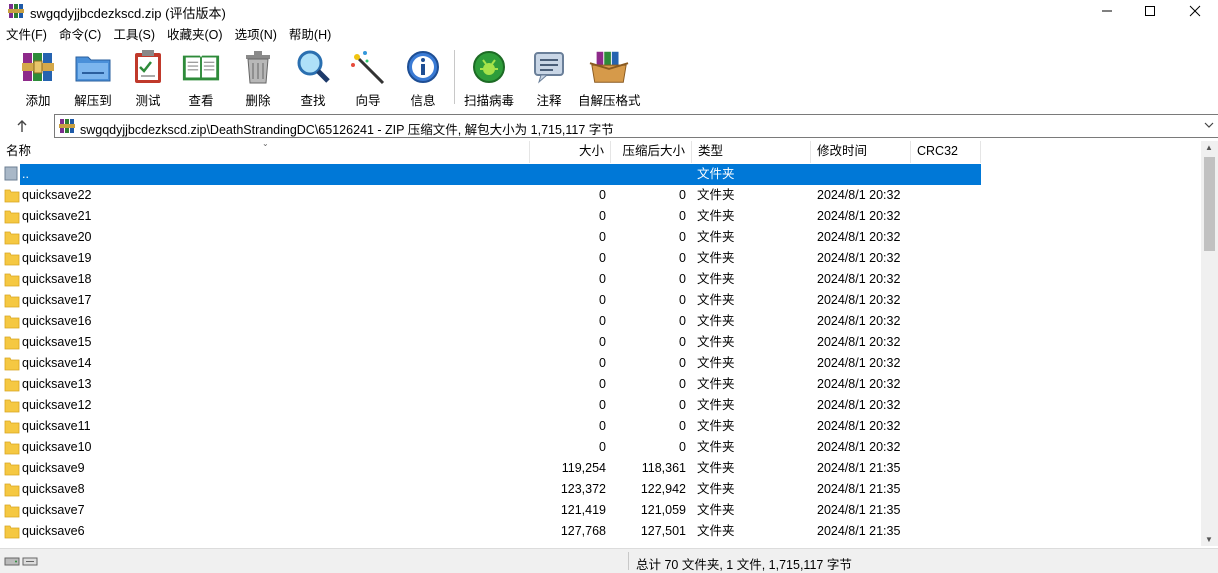 Image resolution: width=1218 pixels, height=573 pixels. I want to click on comment-button: 注释, so click(549, 78).